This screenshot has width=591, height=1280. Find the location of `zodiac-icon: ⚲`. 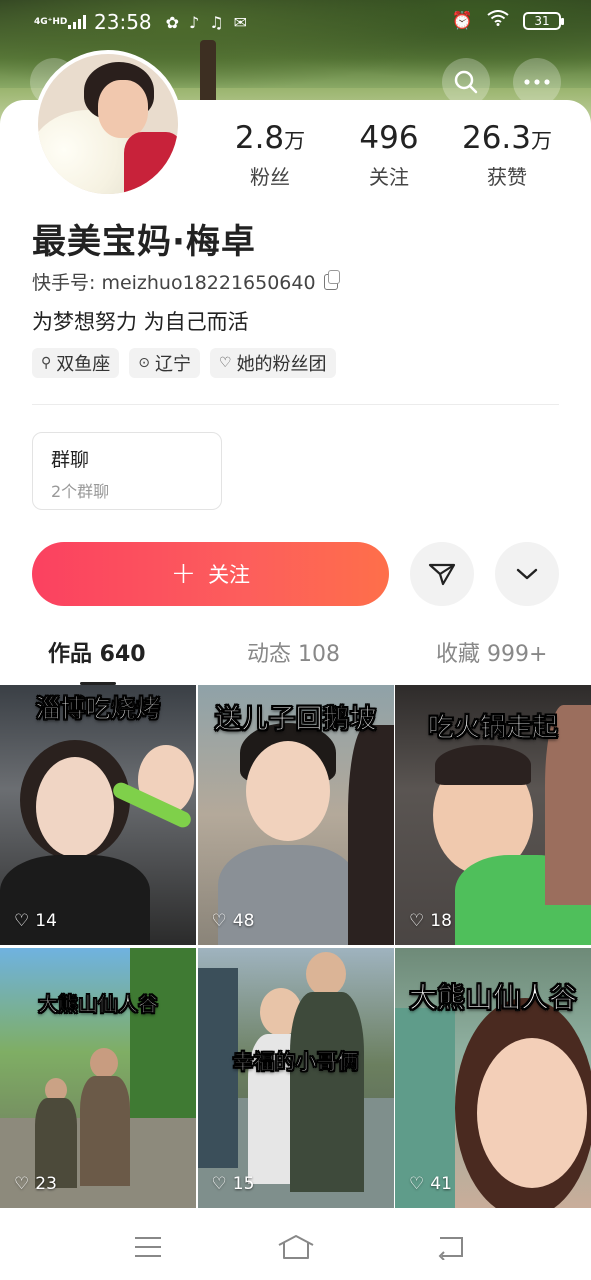

zodiac-icon: ⚲ is located at coordinates (46, 363).